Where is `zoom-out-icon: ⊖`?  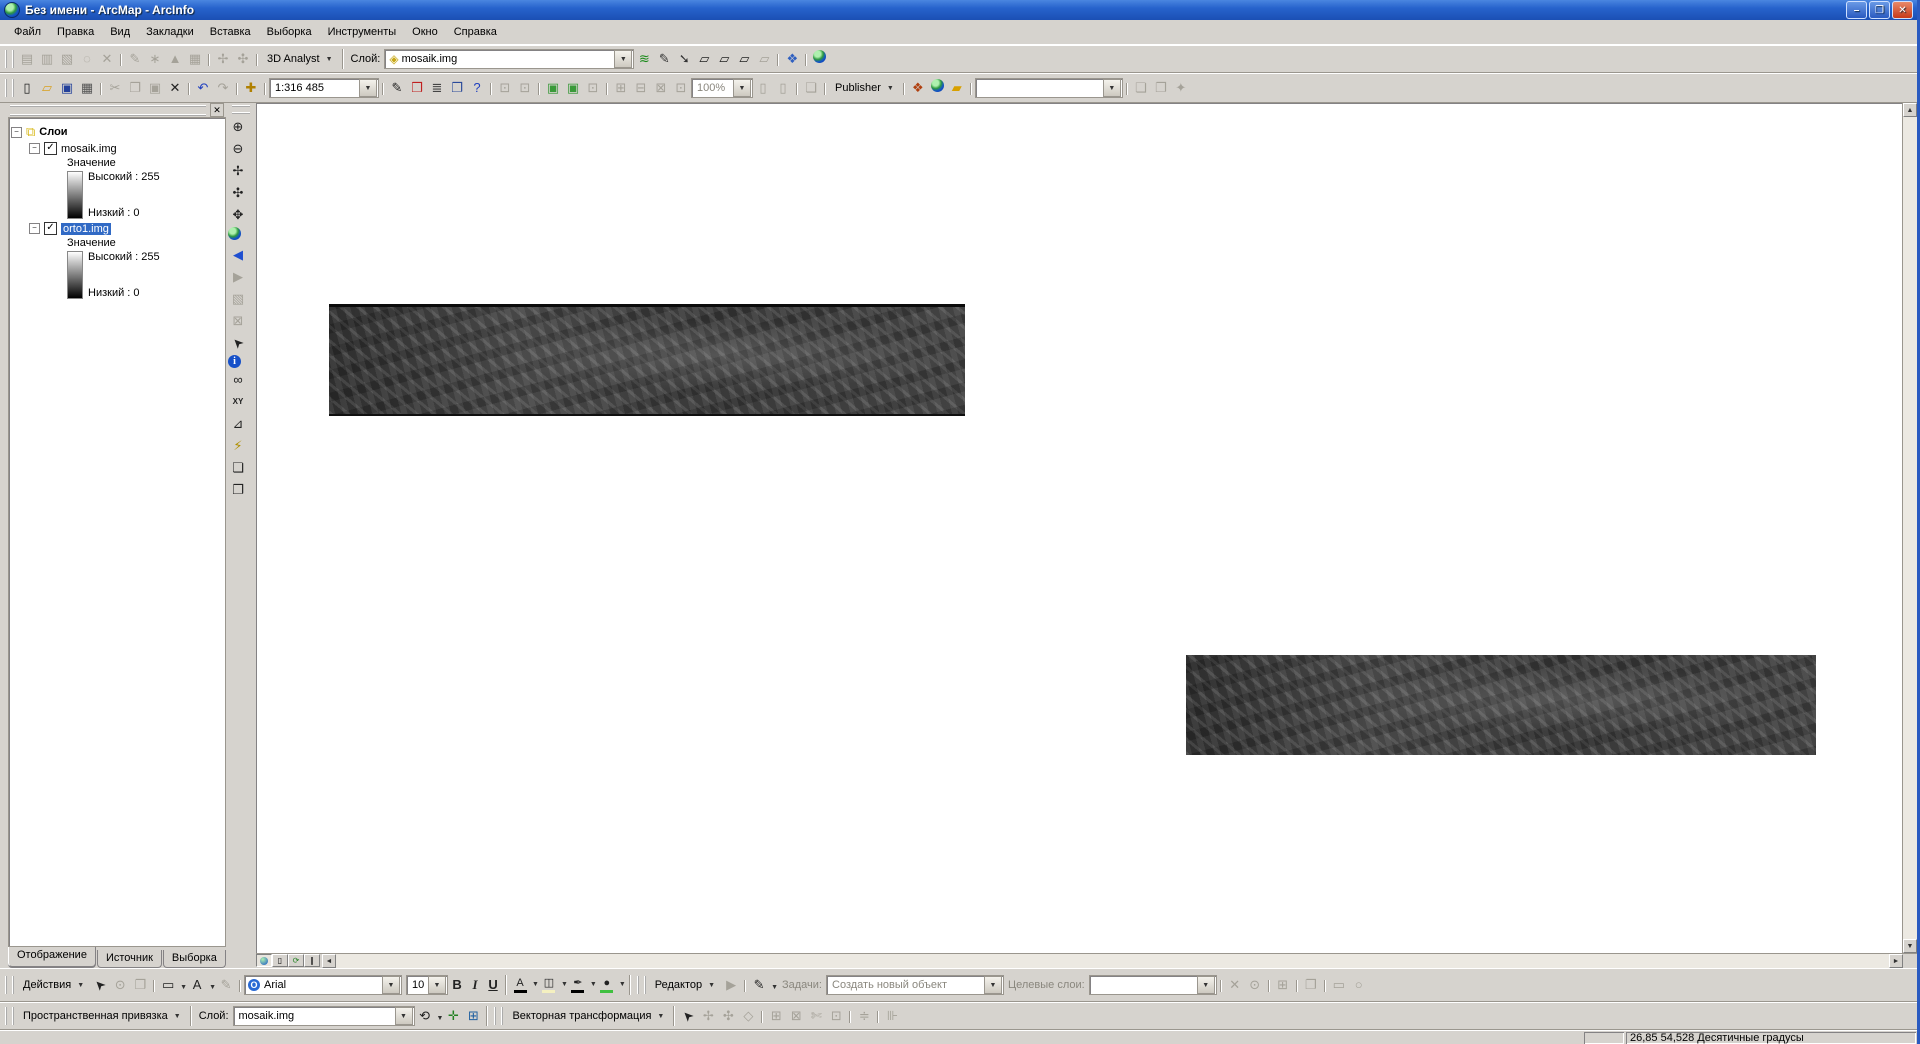 zoom-out-icon: ⊖ is located at coordinates (238, 149).